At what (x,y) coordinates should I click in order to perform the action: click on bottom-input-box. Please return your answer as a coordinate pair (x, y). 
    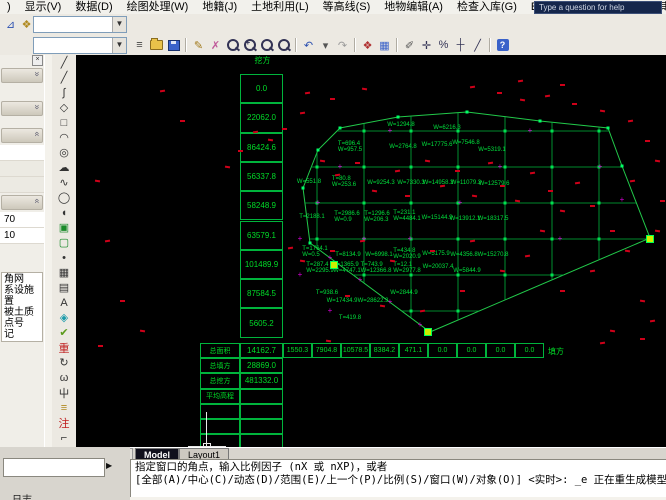
    Looking at the image, I should click on (54, 467).